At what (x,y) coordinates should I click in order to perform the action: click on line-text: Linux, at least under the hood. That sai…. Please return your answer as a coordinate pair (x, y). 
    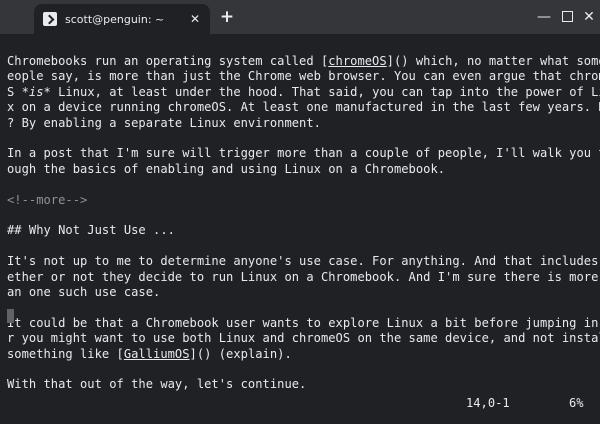
    Looking at the image, I should click on (325, 91).